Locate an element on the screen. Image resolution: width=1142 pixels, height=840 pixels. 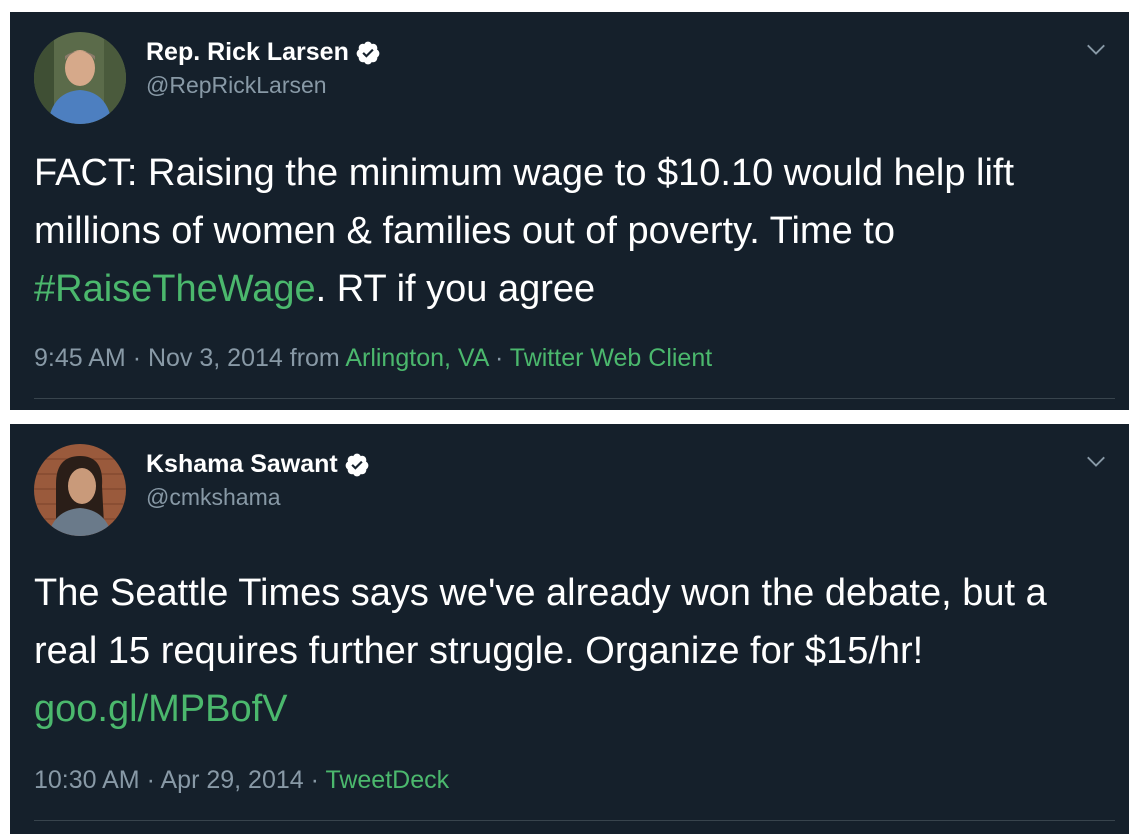
author-name: Kshama Sawant is located at coordinates (242, 464).